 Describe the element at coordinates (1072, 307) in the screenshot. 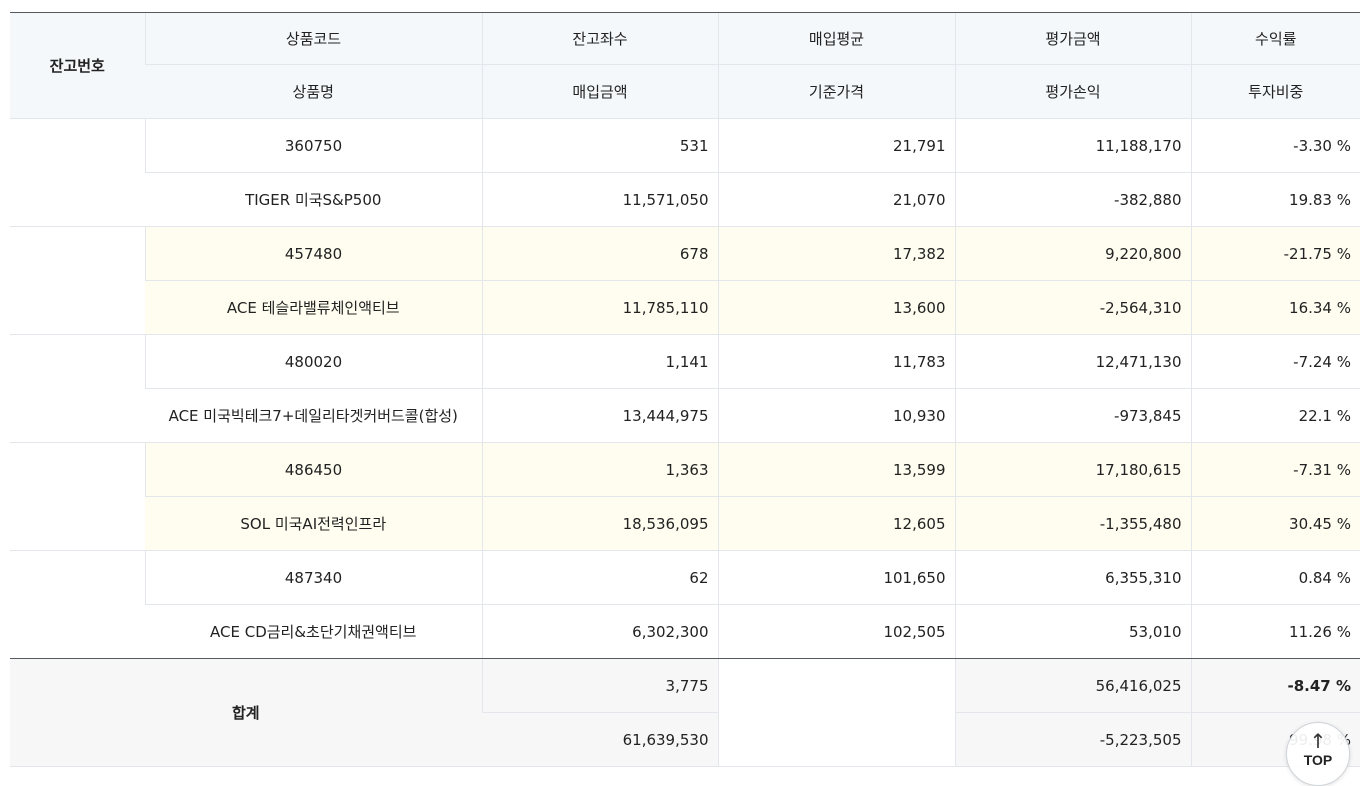

I see `eval-pnl: -2,564,310` at that location.